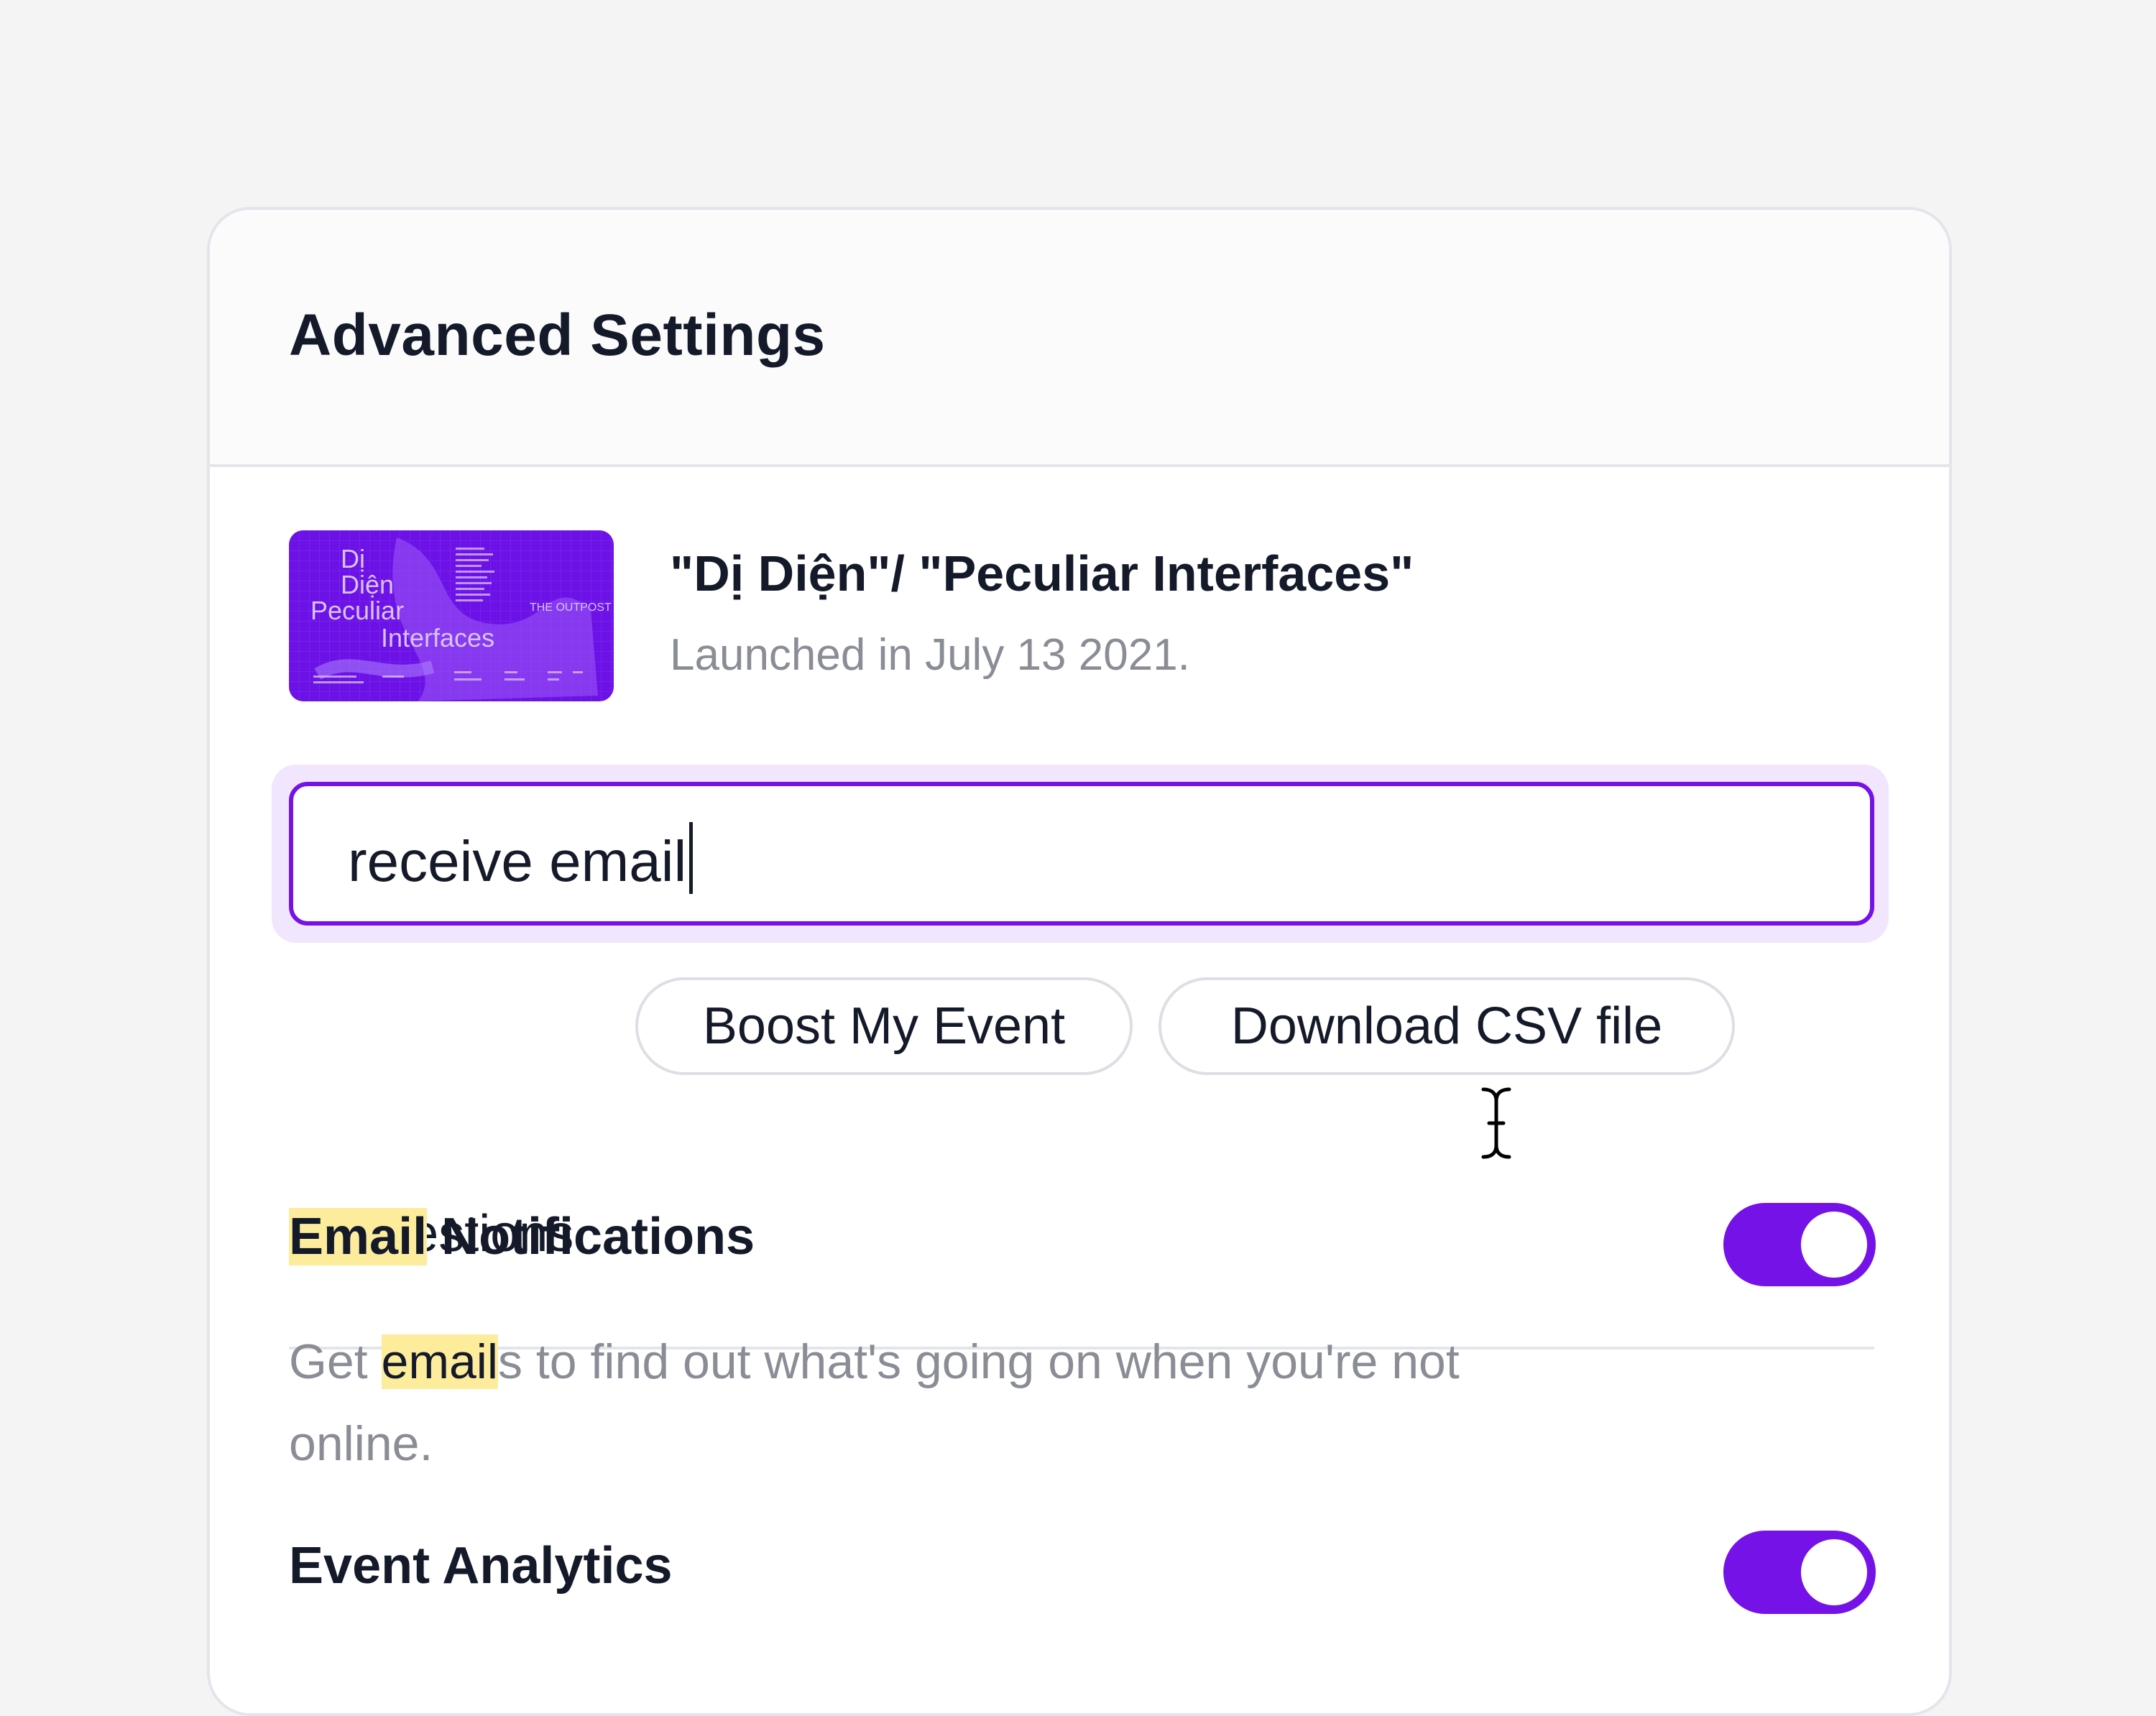  I want to click on search-match-highlight: email, so click(439, 1361).